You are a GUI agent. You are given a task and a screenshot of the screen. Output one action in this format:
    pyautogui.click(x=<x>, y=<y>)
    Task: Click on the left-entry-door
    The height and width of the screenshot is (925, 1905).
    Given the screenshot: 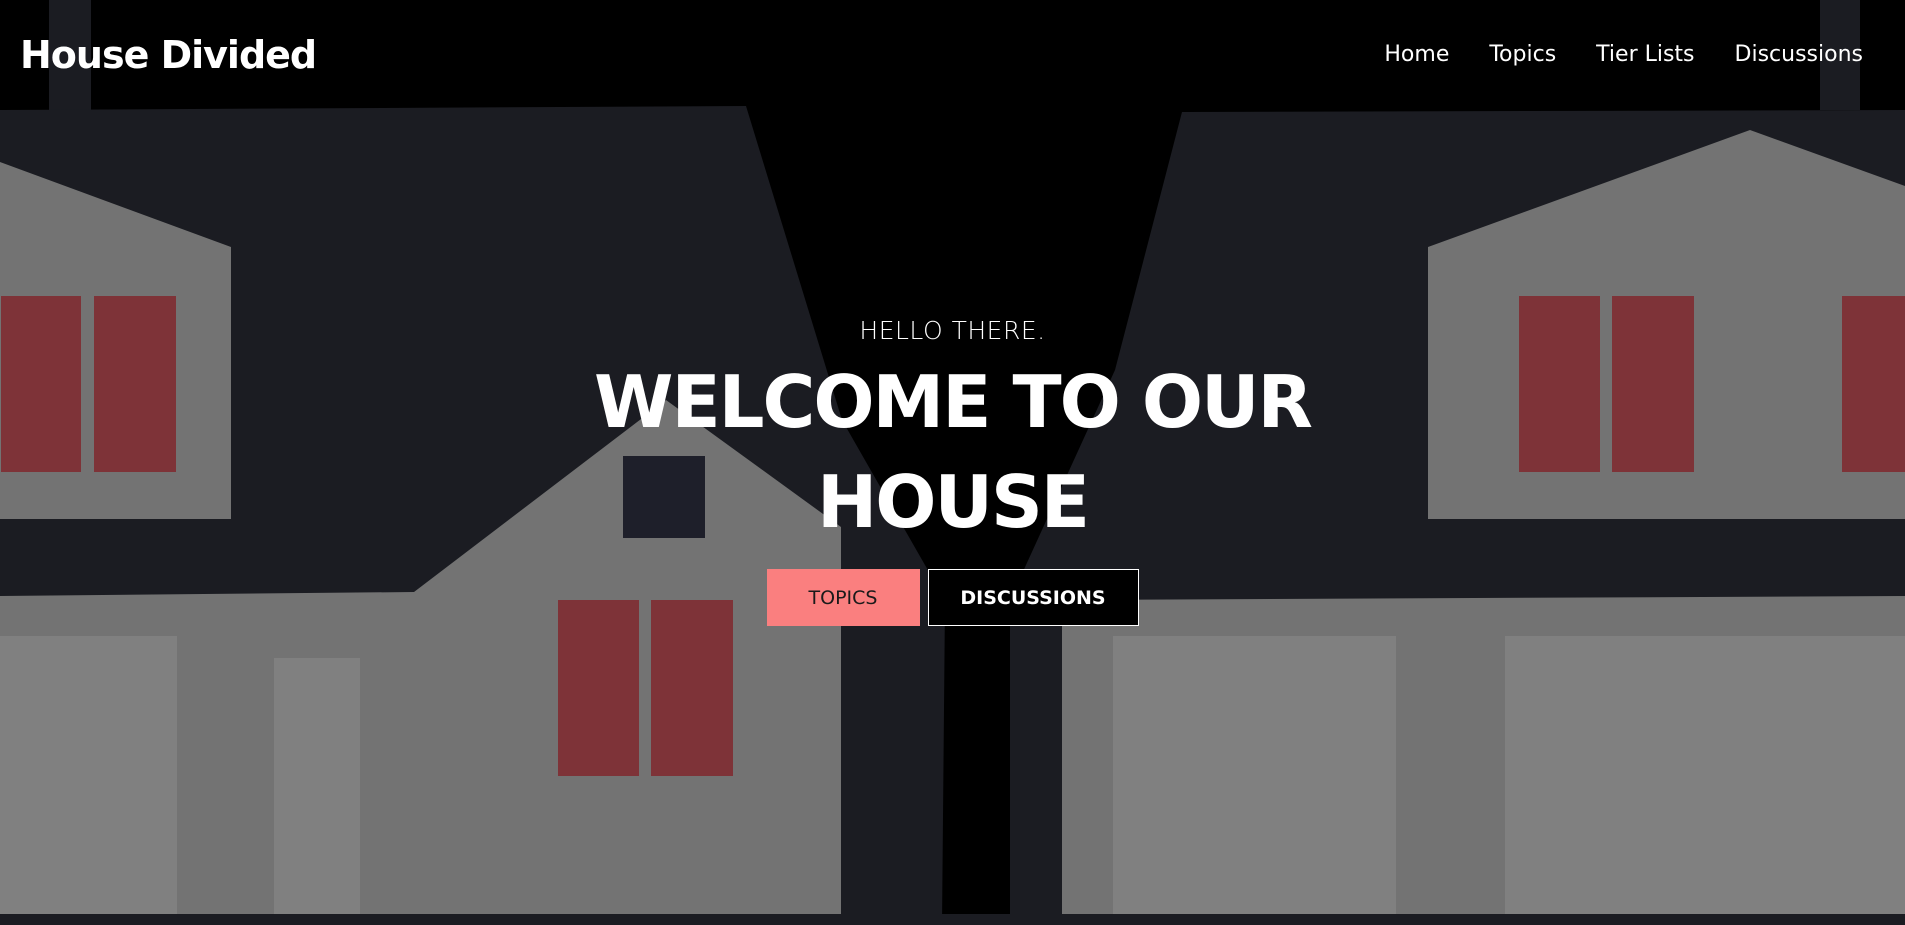 What is the action you would take?
    pyautogui.click(x=317, y=786)
    